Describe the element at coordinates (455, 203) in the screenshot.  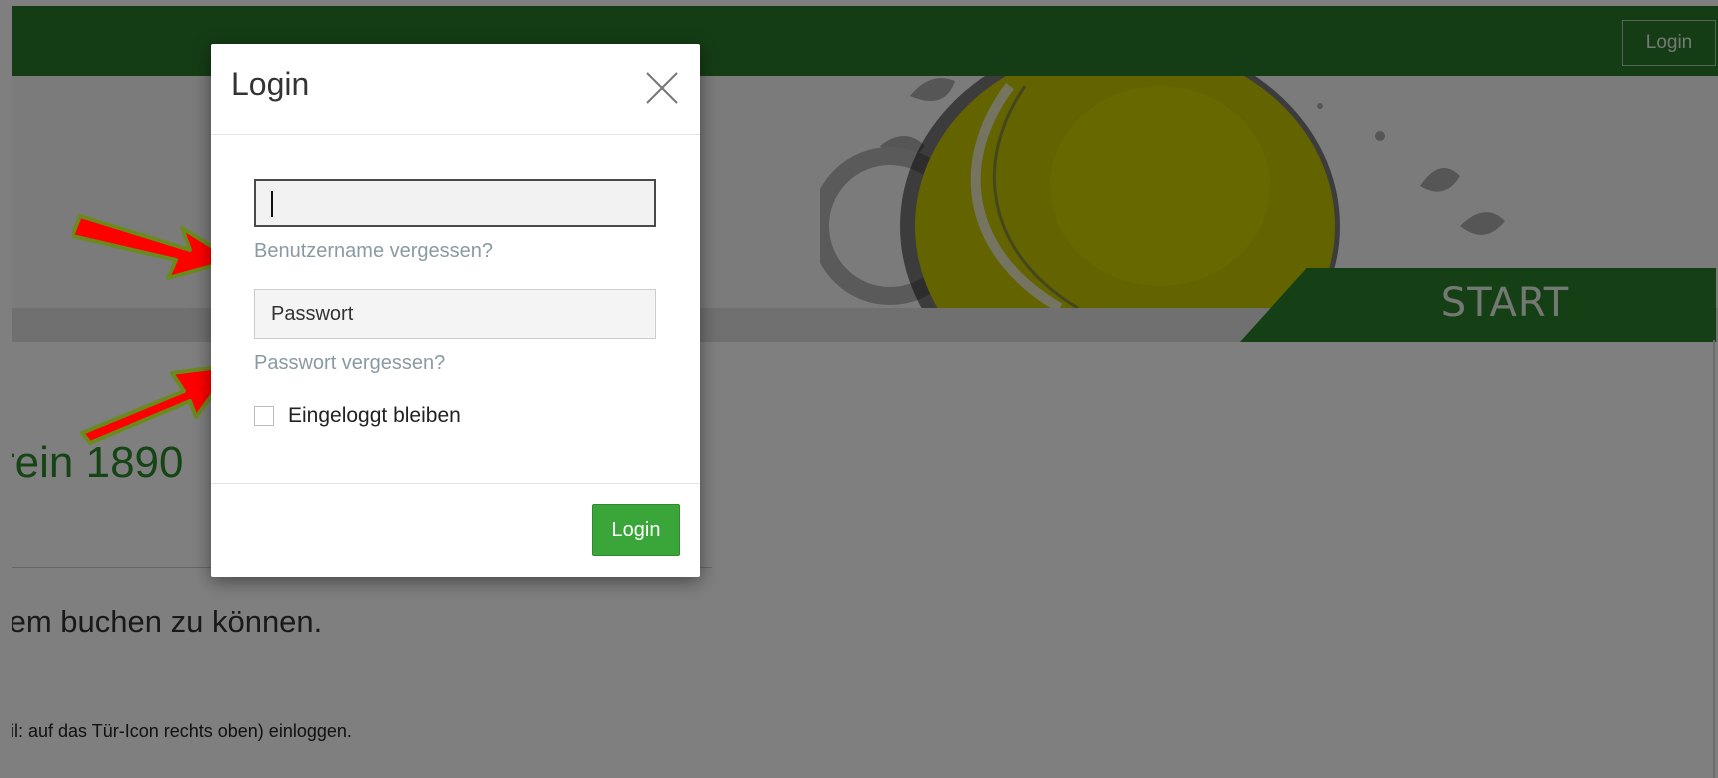
I see `username-input` at that location.